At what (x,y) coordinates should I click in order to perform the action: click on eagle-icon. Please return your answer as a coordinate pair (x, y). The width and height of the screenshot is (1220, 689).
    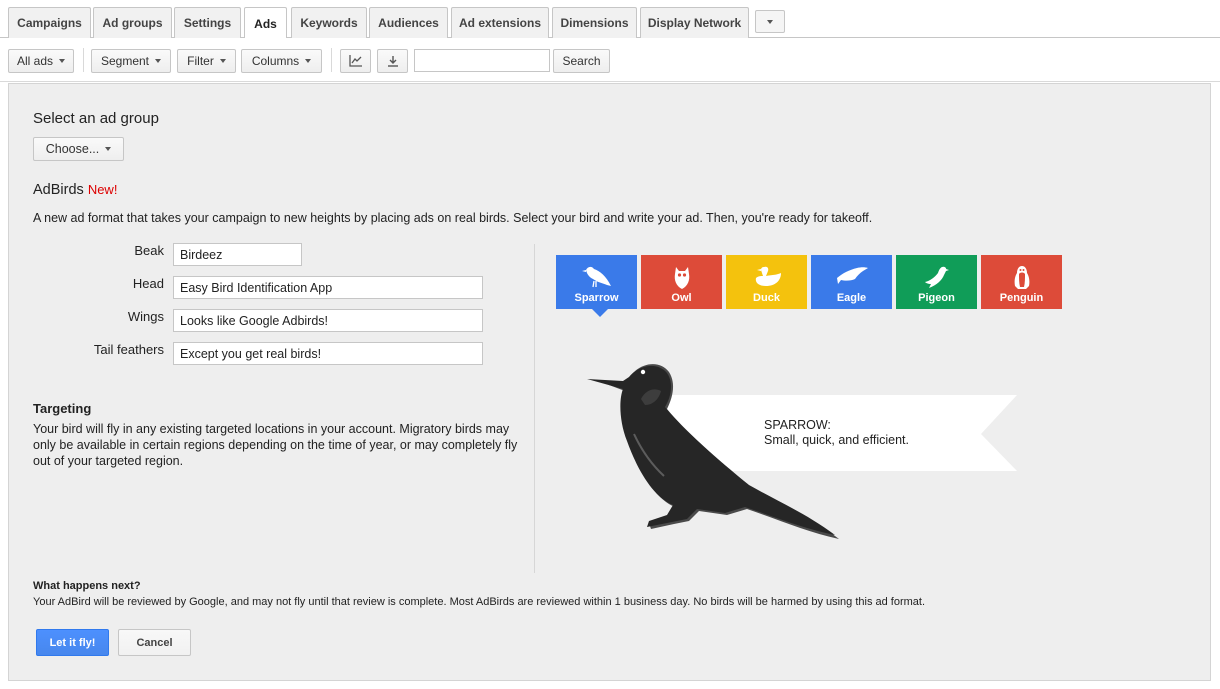
    Looking at the image, I should click on (852, 275).